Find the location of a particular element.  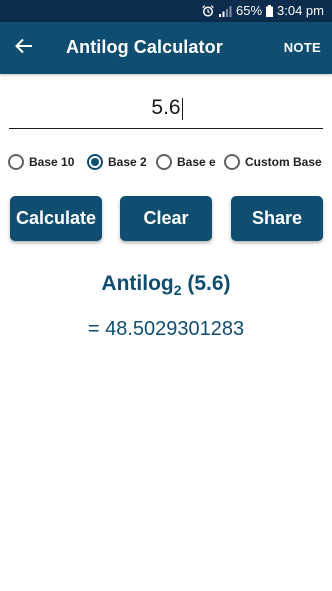

result-value: = 48.5029301283 is located at coordinates (166, 329).